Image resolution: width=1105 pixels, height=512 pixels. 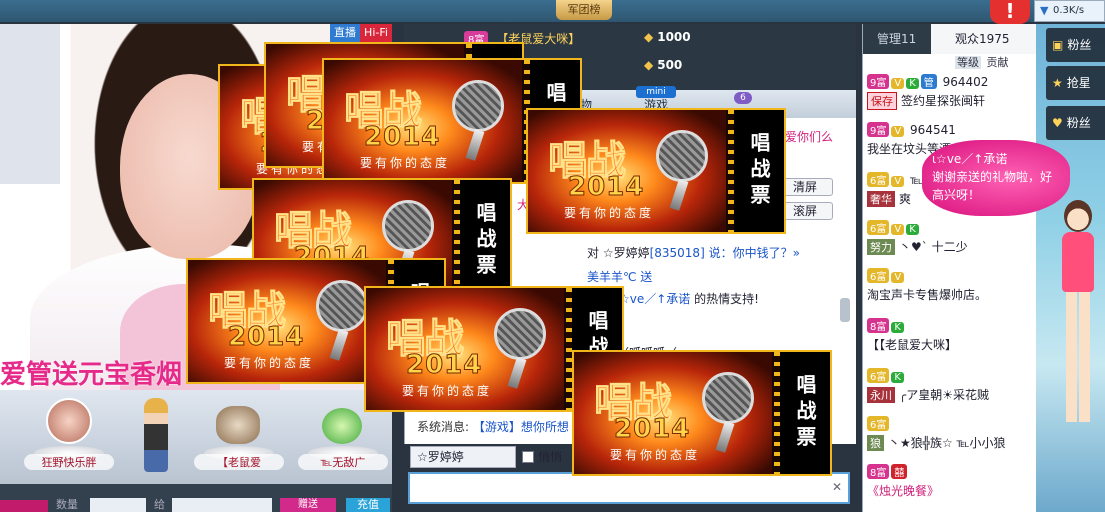 I want to click on sort-by-contribution: 贡献, so click(x=998, y=62).